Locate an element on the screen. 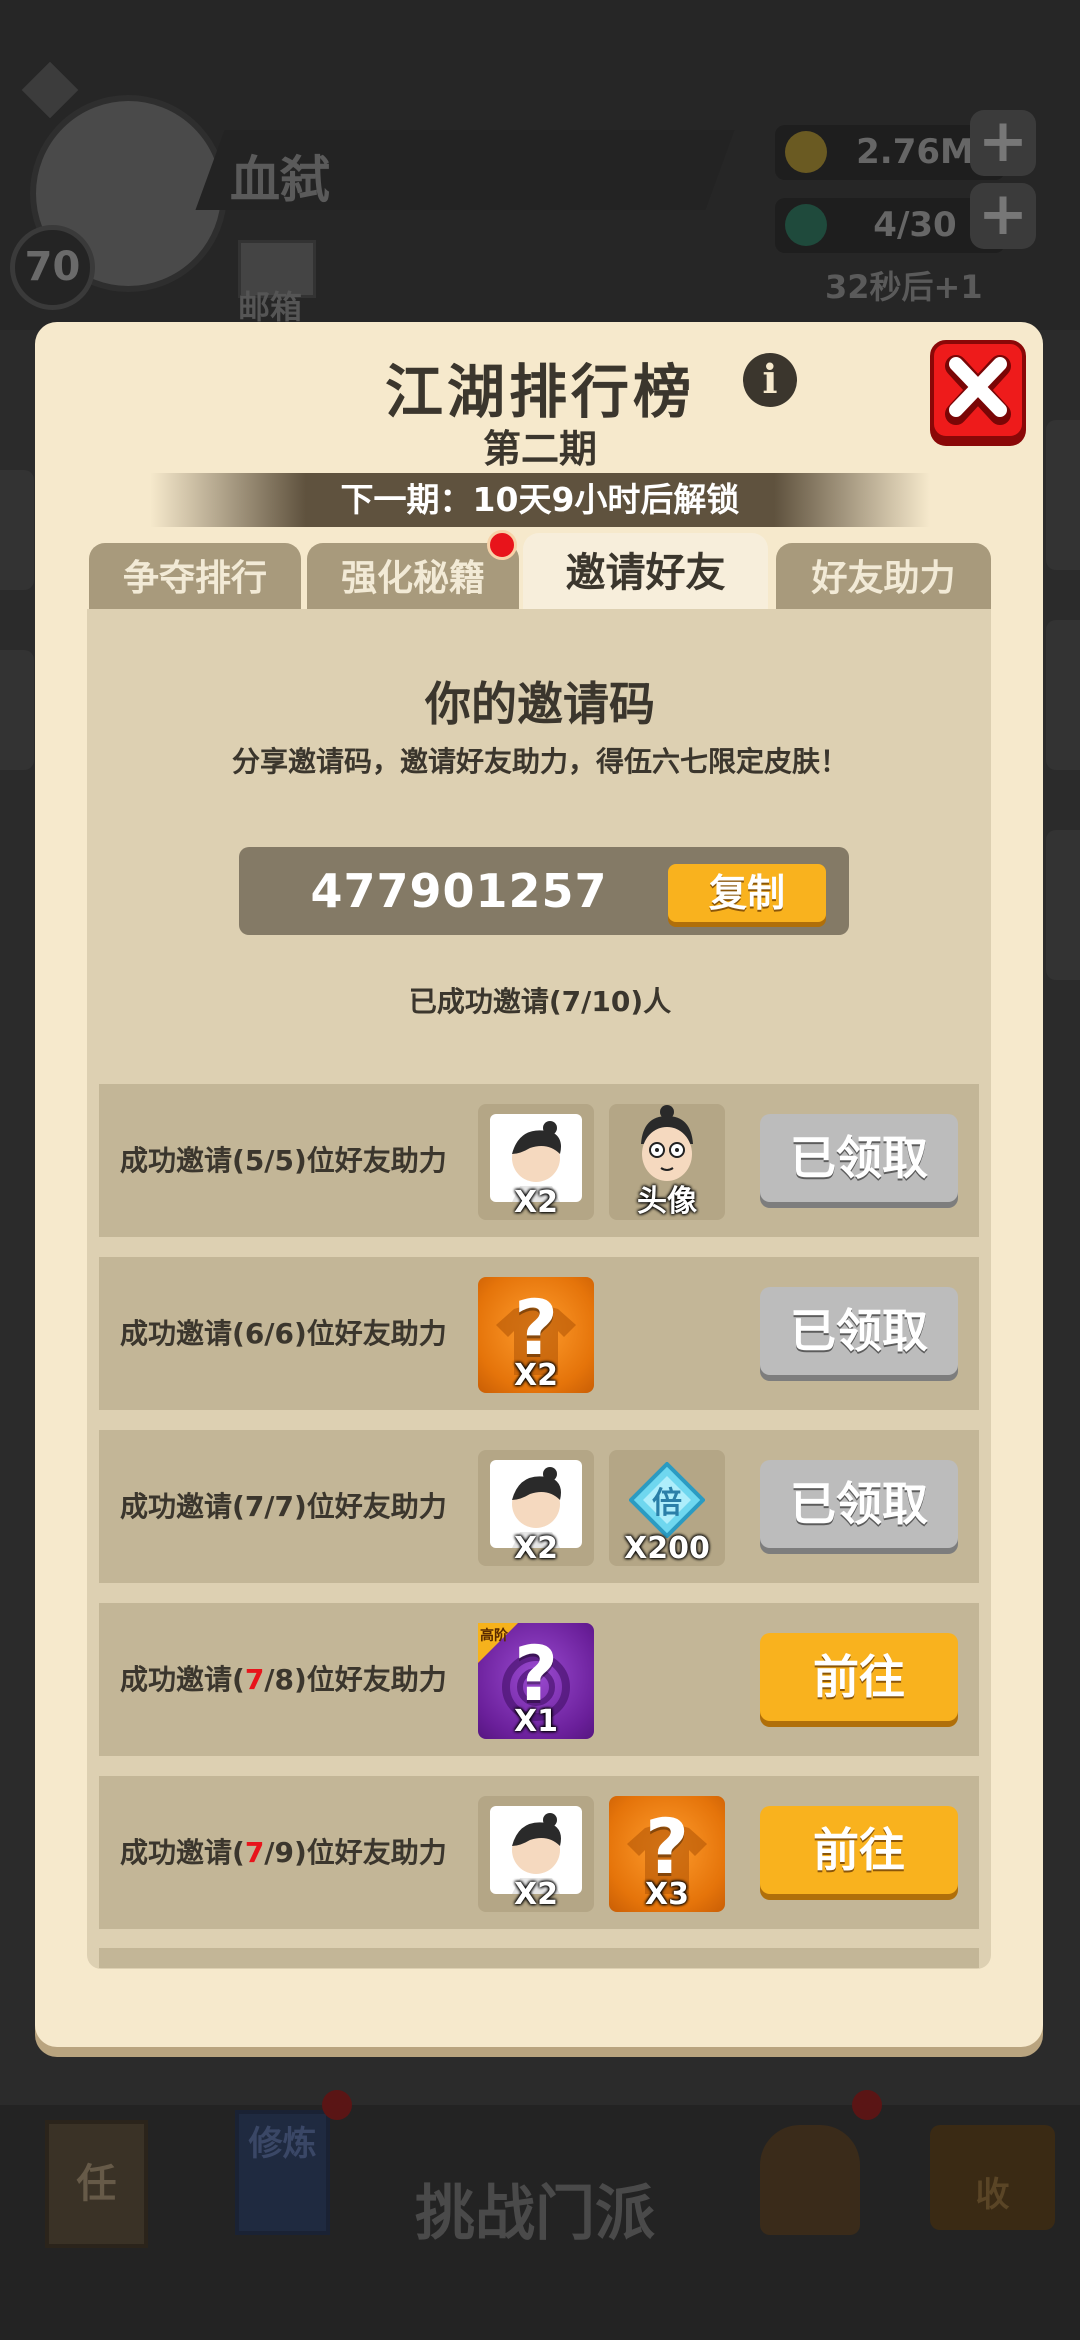 This screenshot has height=2340, width=1080. tab-friend-assist: 好友助力 is located at coordinates (883, 577).